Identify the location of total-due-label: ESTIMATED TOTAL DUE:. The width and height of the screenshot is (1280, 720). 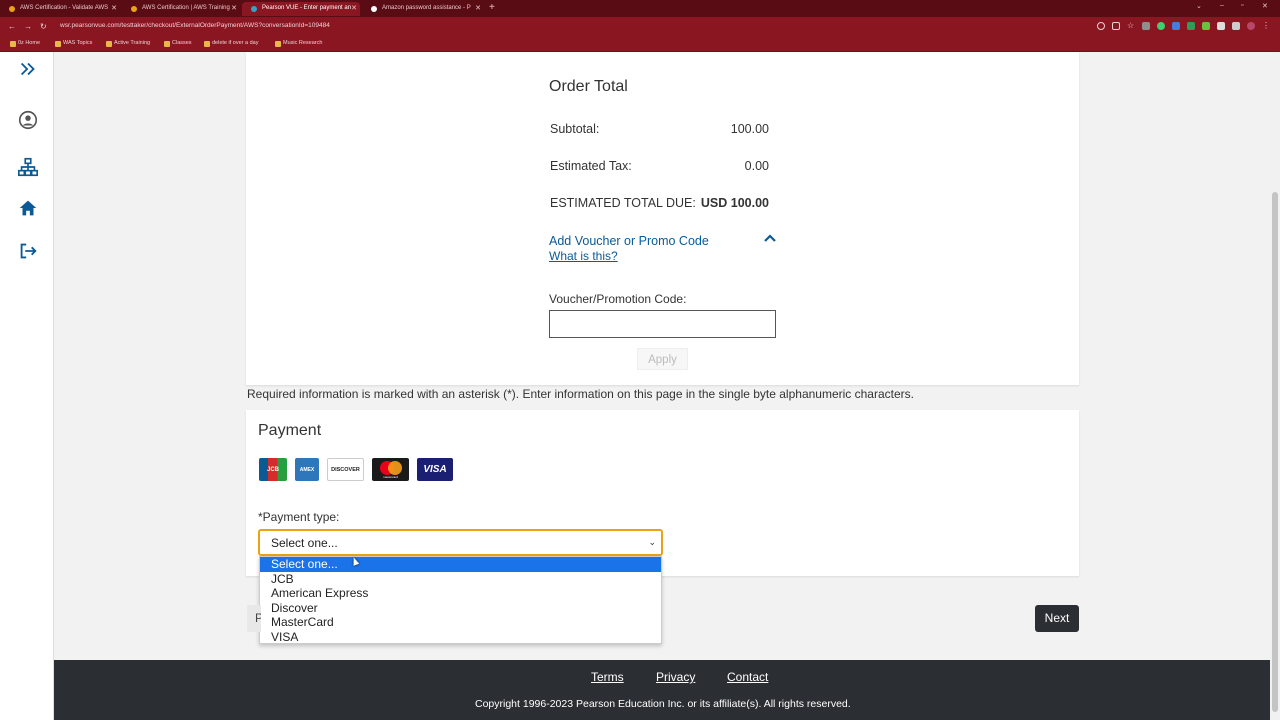
(623, 203).